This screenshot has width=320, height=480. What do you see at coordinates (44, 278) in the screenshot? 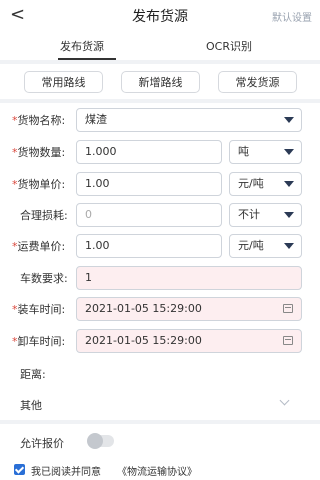
I see `car-count-label: 车数要求:` at bounding box center [44, 278].